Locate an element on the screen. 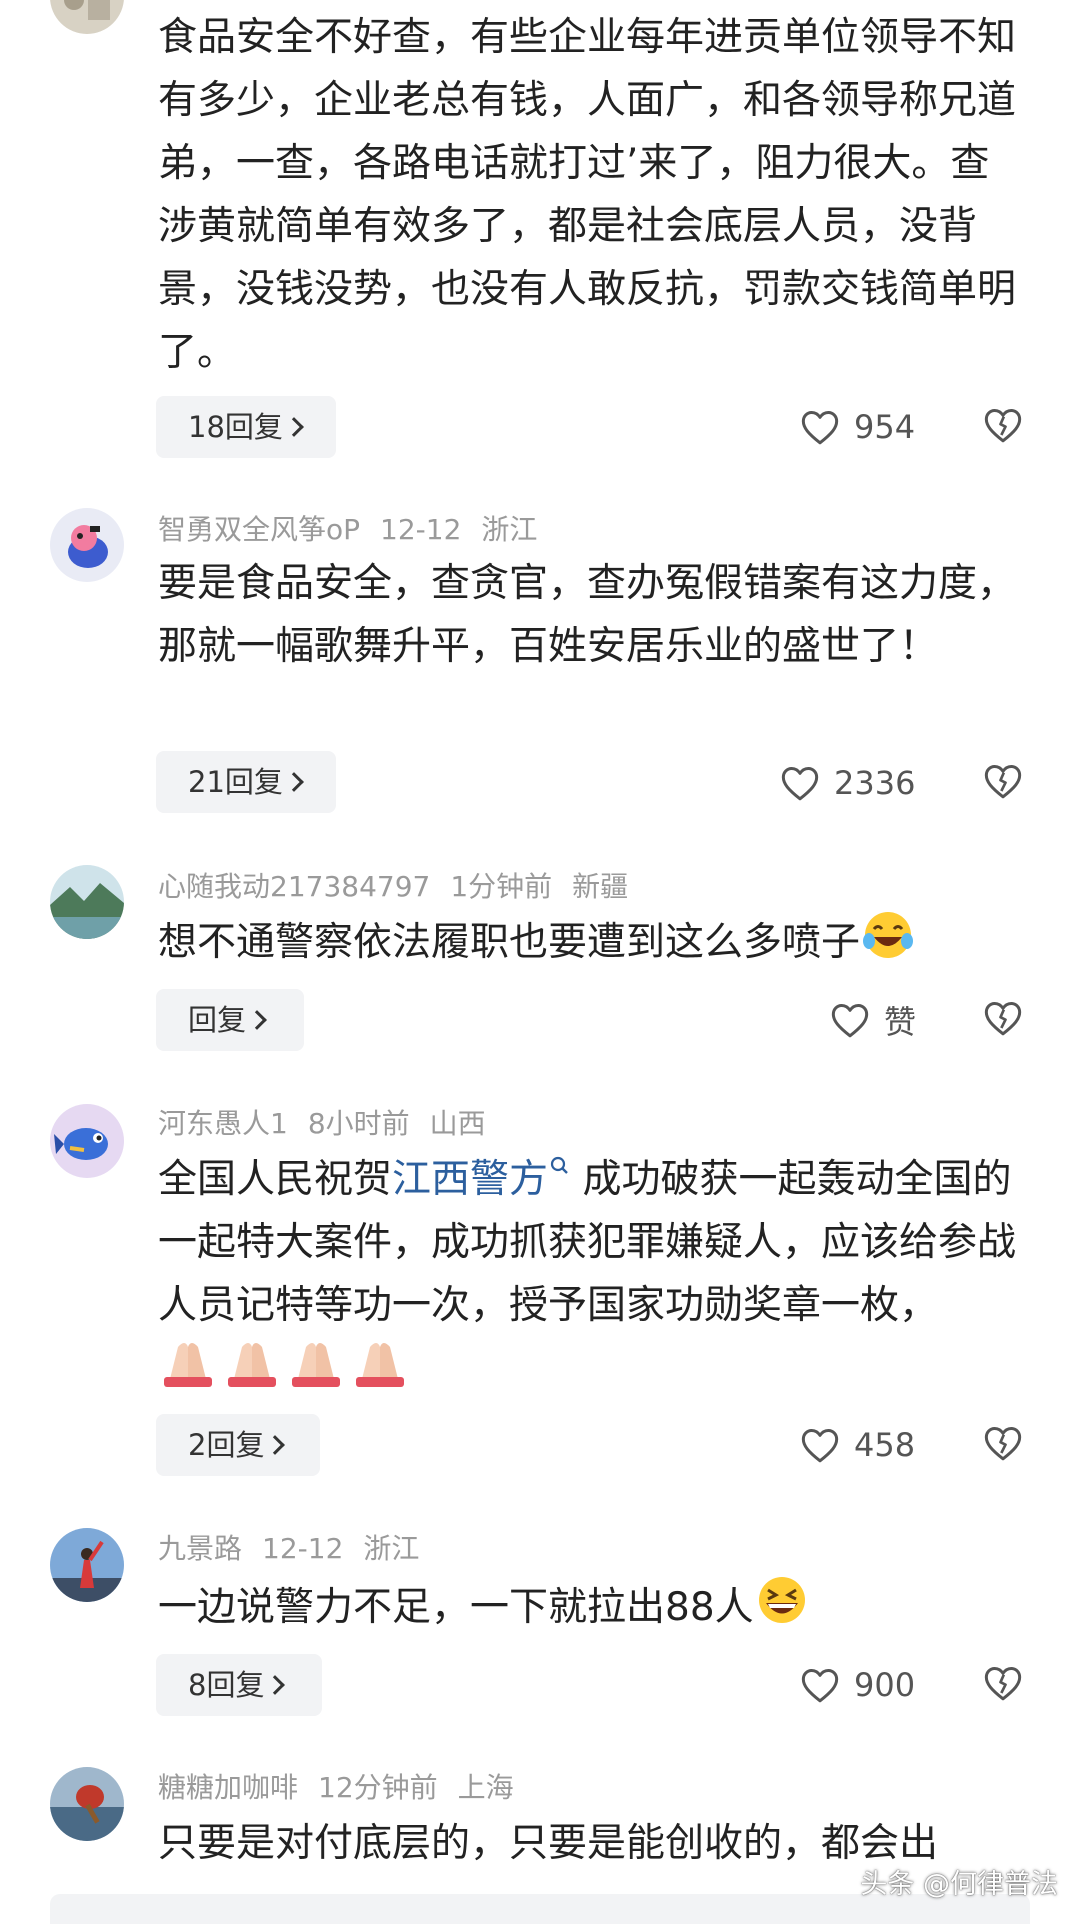 The width and height of the screenshot is (1080, 1924). like-count: 900 is located at coordinates (885, 1685).